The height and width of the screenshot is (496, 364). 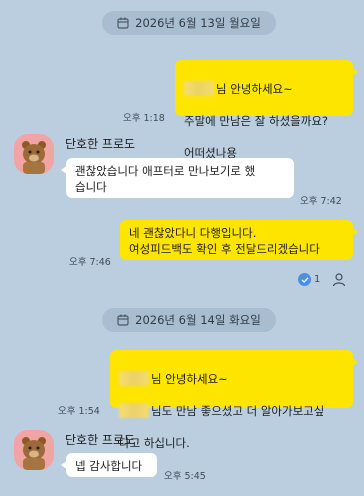 What do you see at coordinates (321, 201) in the screenshot?
I see `message-time: 오후 7:42` at bounding box center [321, 201].